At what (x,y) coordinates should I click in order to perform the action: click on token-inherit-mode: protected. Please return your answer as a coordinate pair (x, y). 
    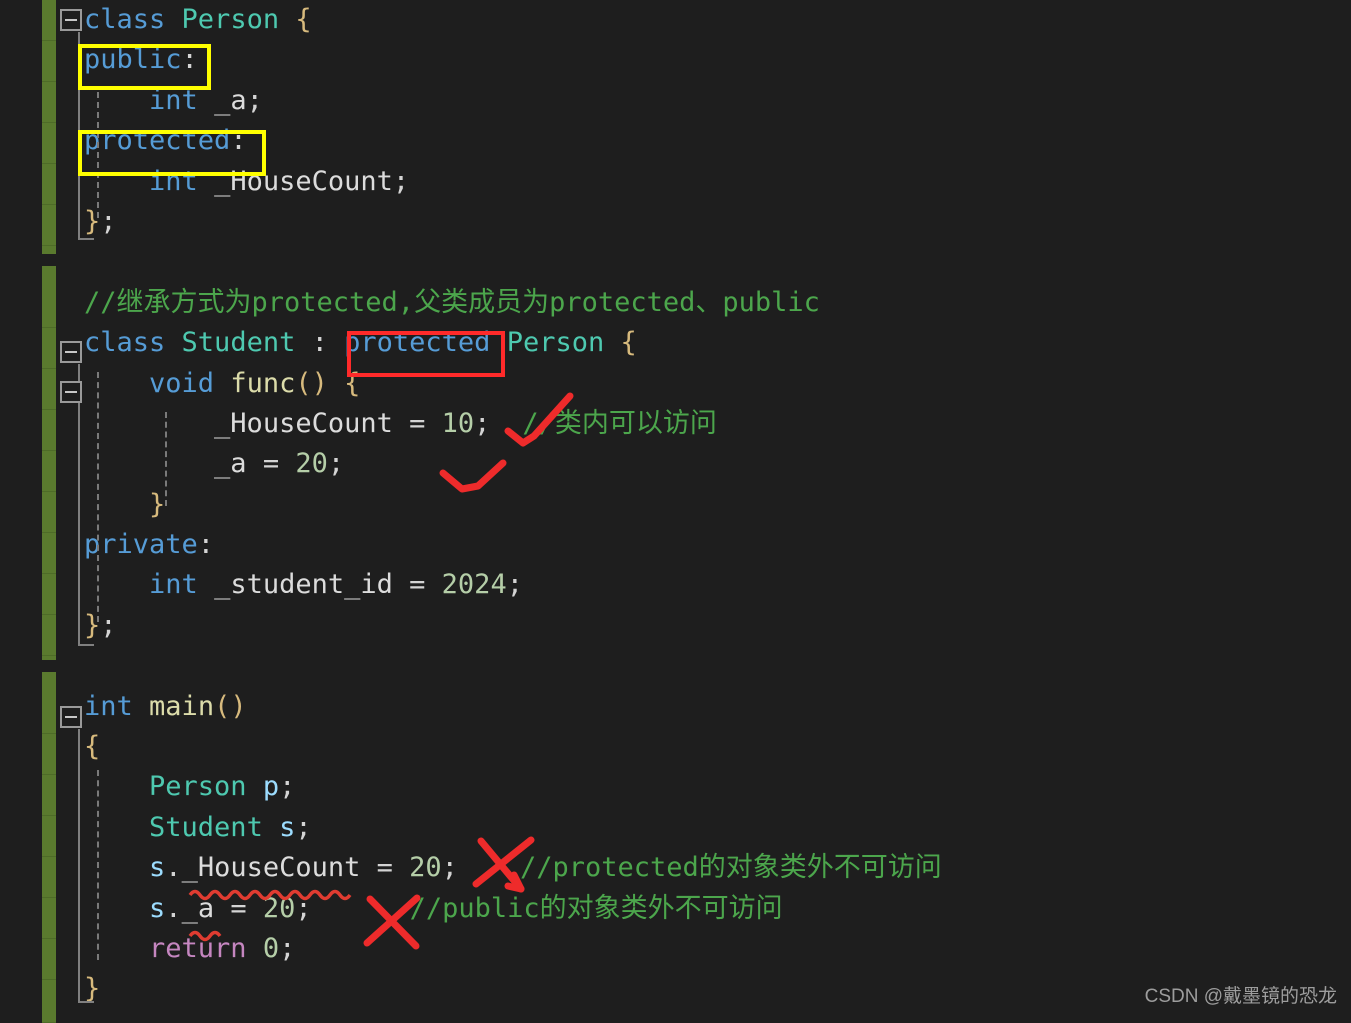
    Looking at the image, I should click on (417, 343).